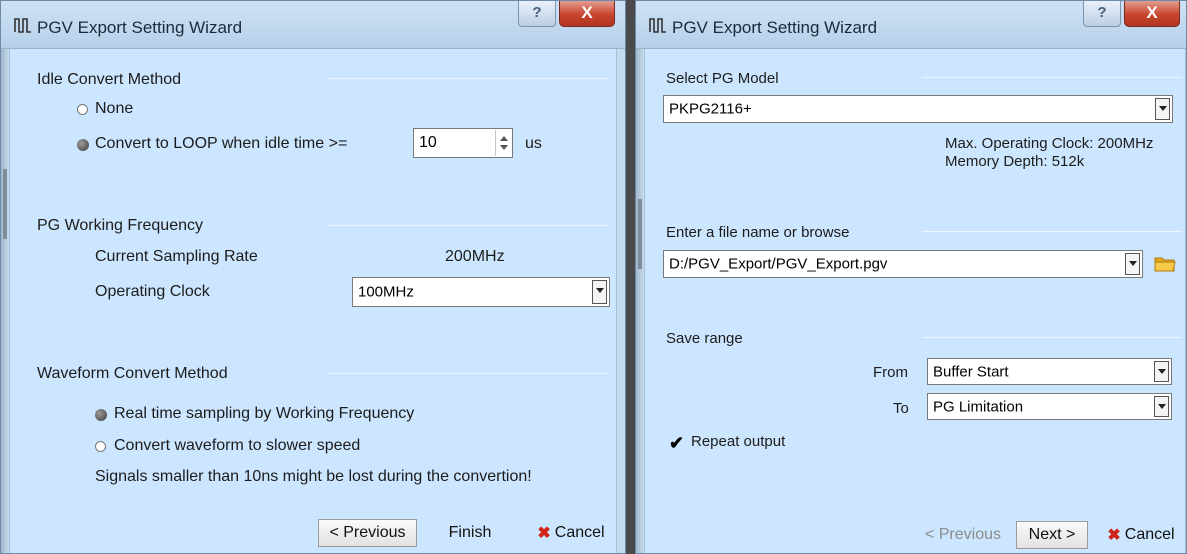  I want to click on radio-slower-speed-label: Convert waveform to slower speed, so click(237, 446).